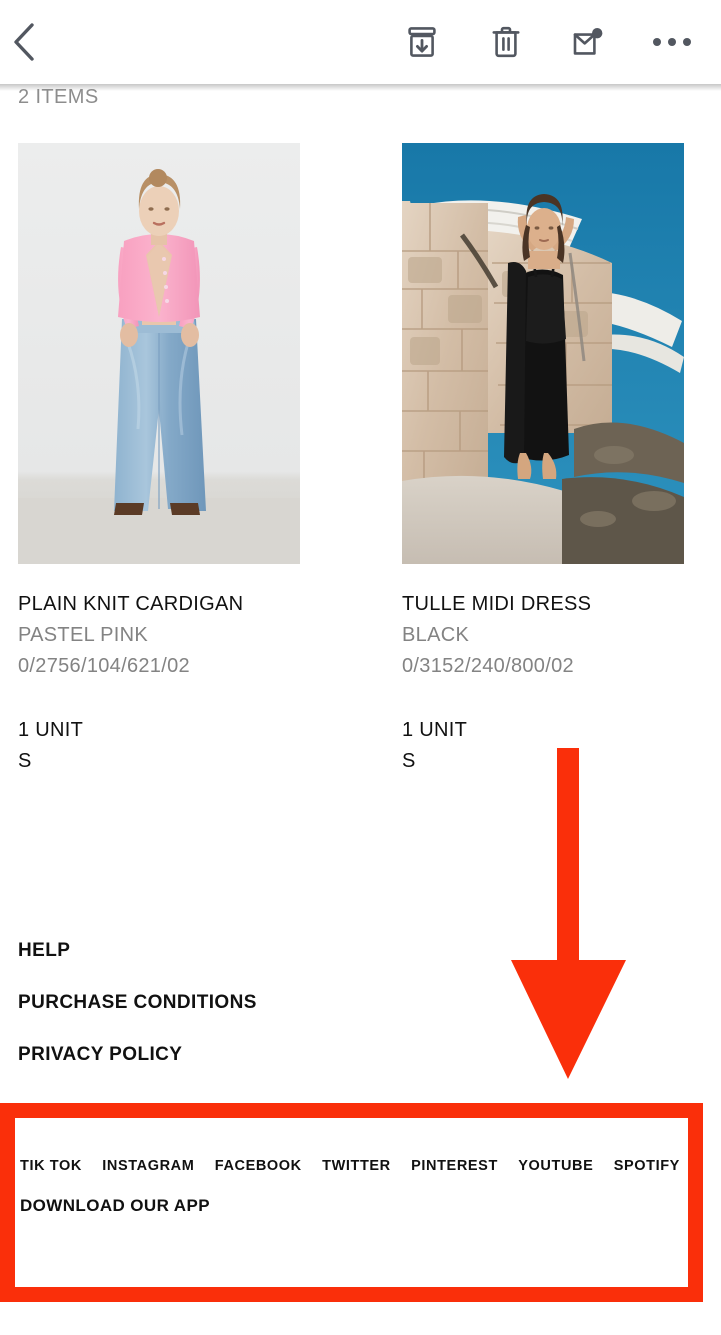 The image size is (721, 1335). I want to click on archive-button, so click(422, 42).